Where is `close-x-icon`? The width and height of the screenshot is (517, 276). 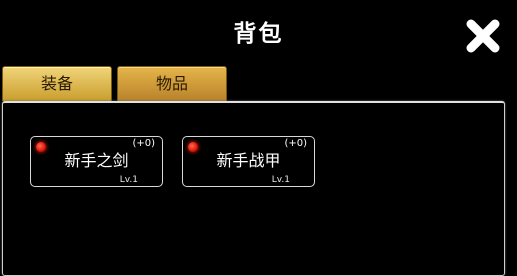 close-x-icon is located at coordinates (483, 36).